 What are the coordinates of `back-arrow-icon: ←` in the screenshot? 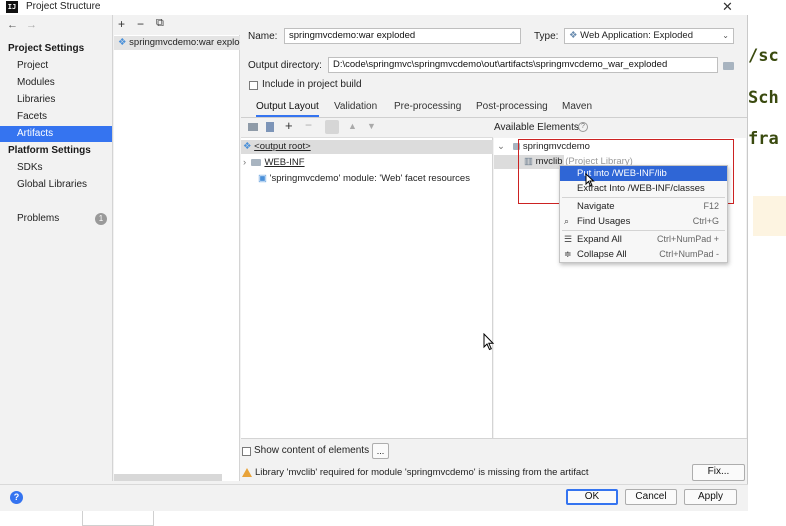 It's located at (12, 25).